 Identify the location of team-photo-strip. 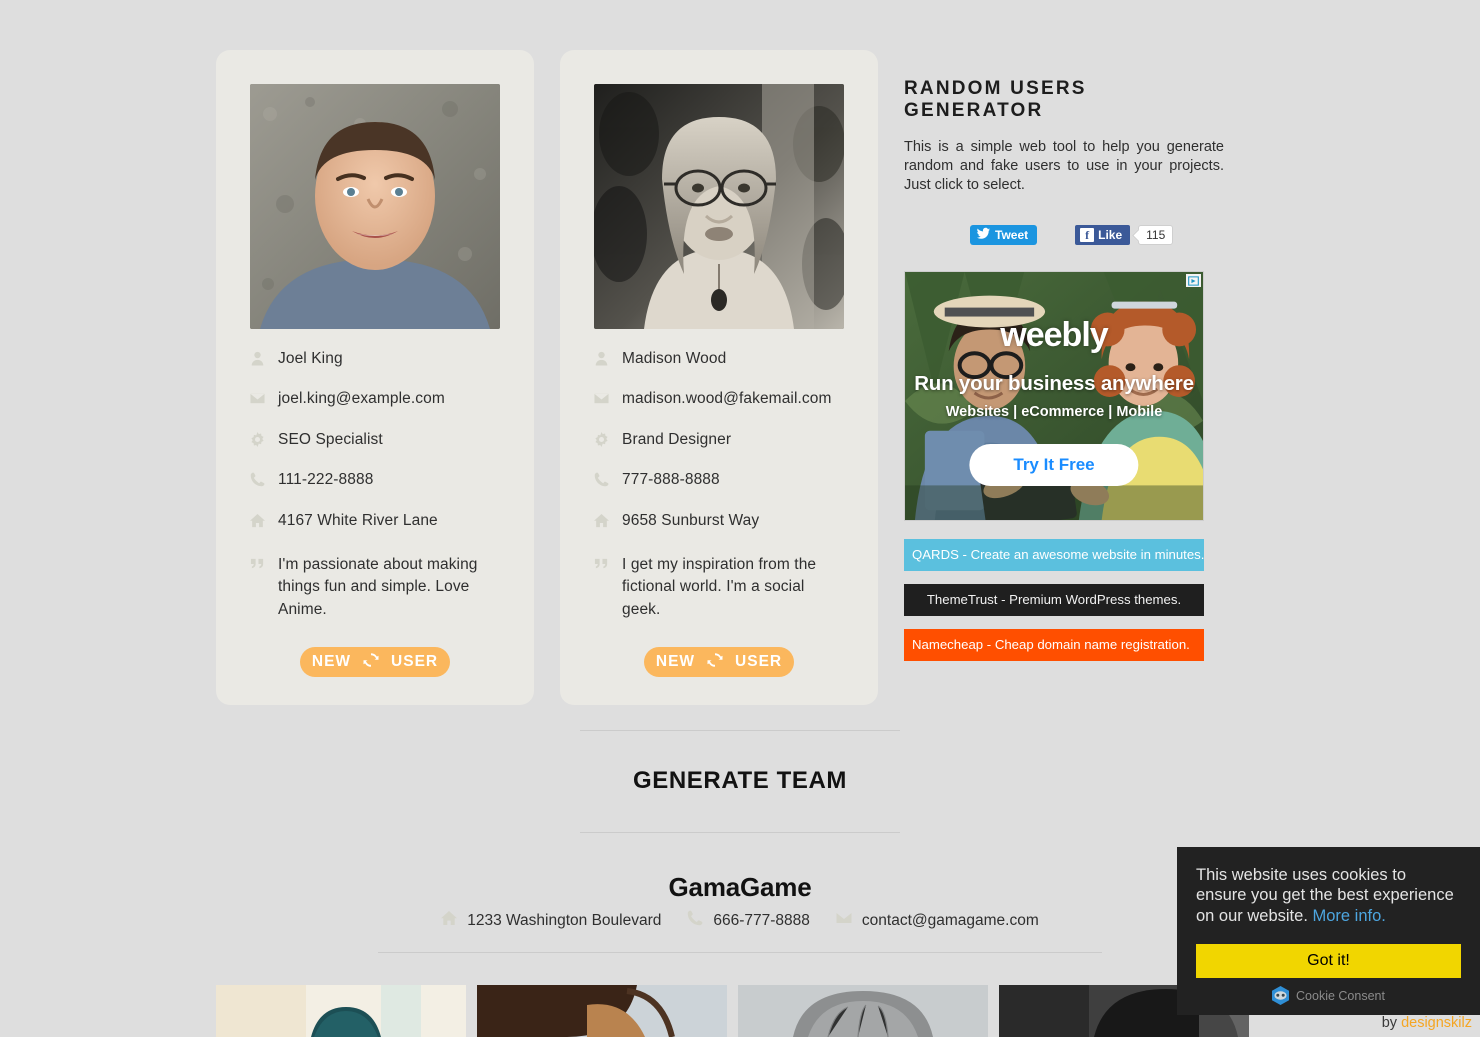
(740, 1011).